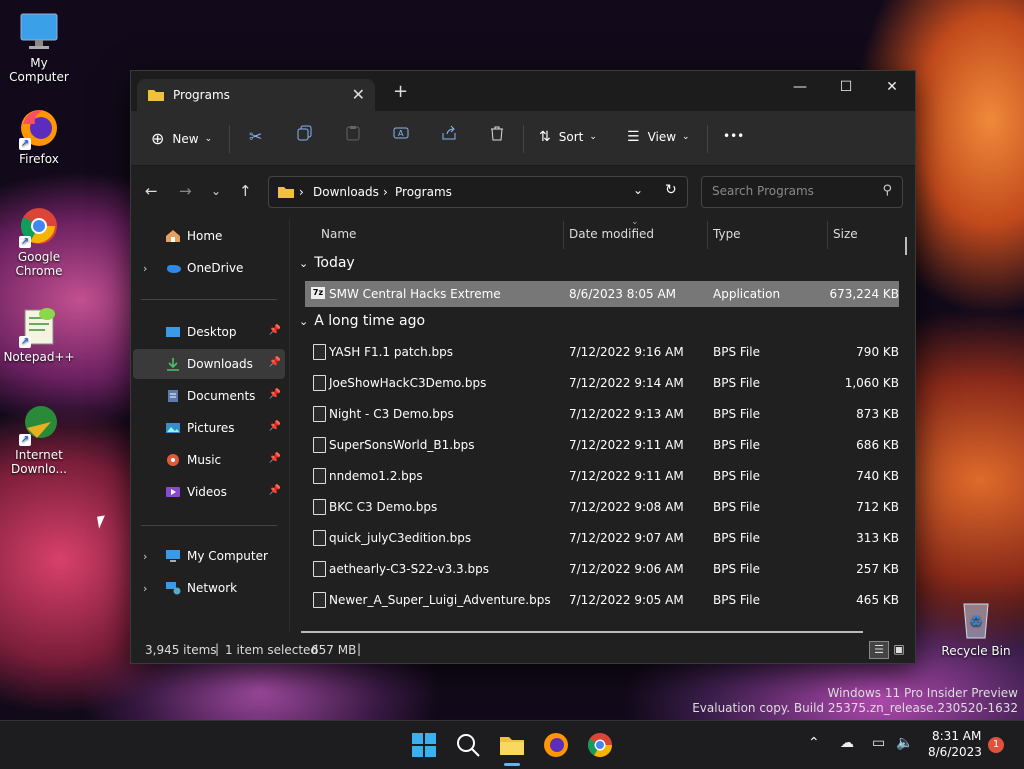 The width and height of the screenshot is (1024, 769). Describe the element at coordinates (497, 133) in the screenshot. I see `delete-icon` at that location.